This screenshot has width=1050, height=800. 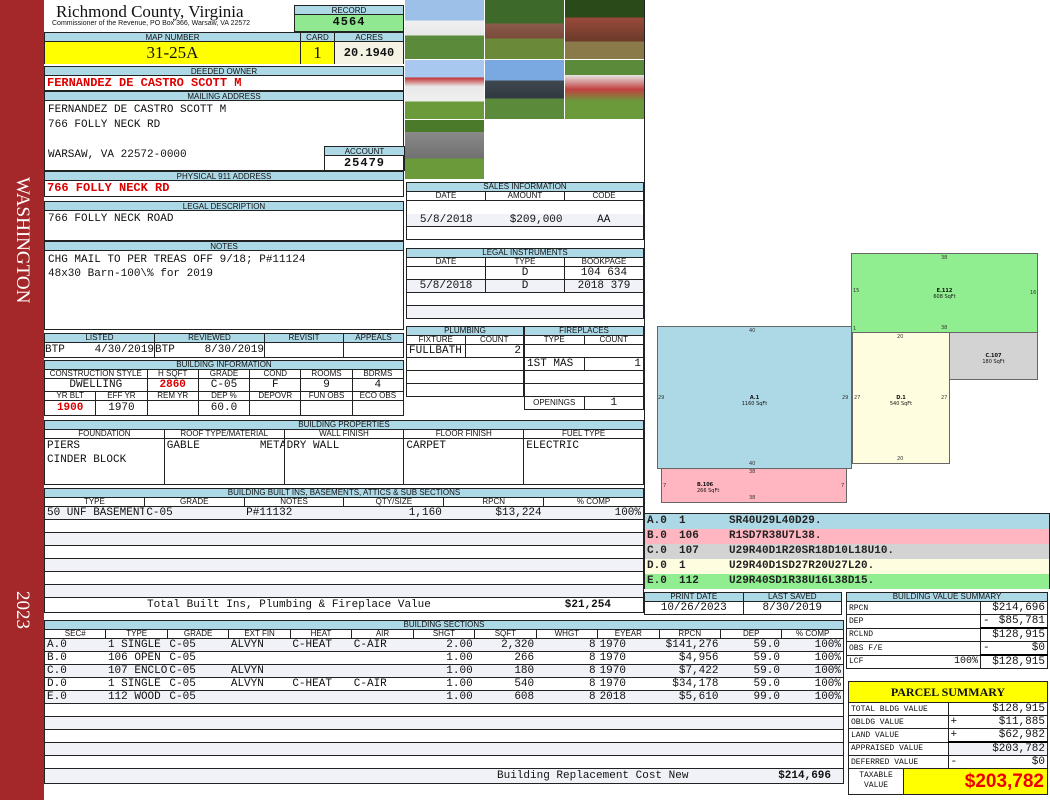 I want to click on sections-header: DEP, so click(x=751, y=634).